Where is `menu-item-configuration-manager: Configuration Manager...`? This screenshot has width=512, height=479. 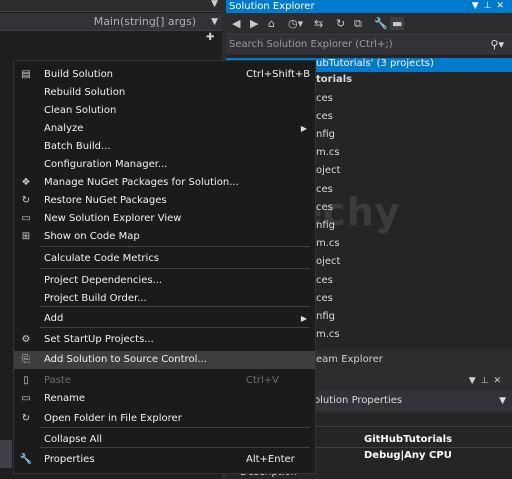
menu-item-configuration-manager: Configuration Manager... is located at coordinates (164, 165).